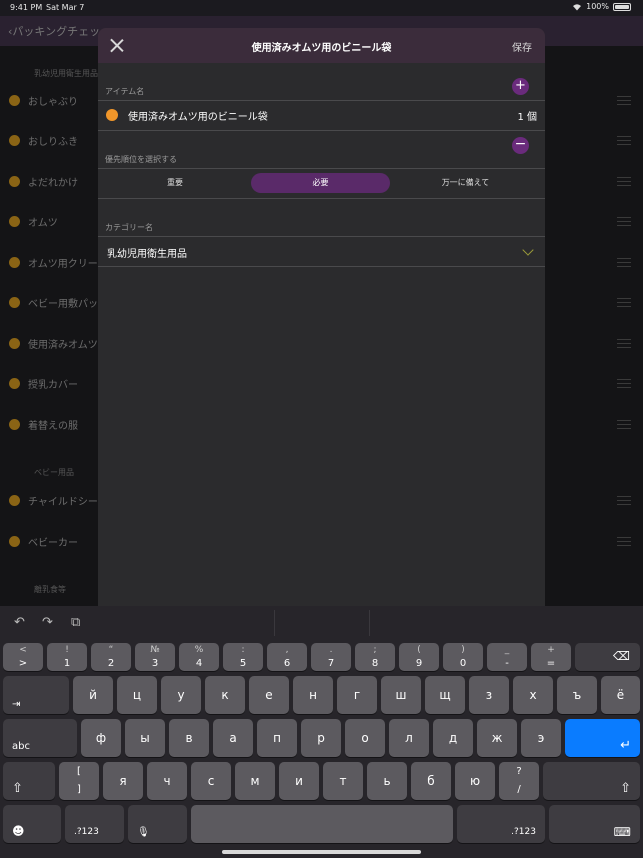 The width and height of the screenshot is (643, 858). I want to click on key-letter: е, so click(269, 695).